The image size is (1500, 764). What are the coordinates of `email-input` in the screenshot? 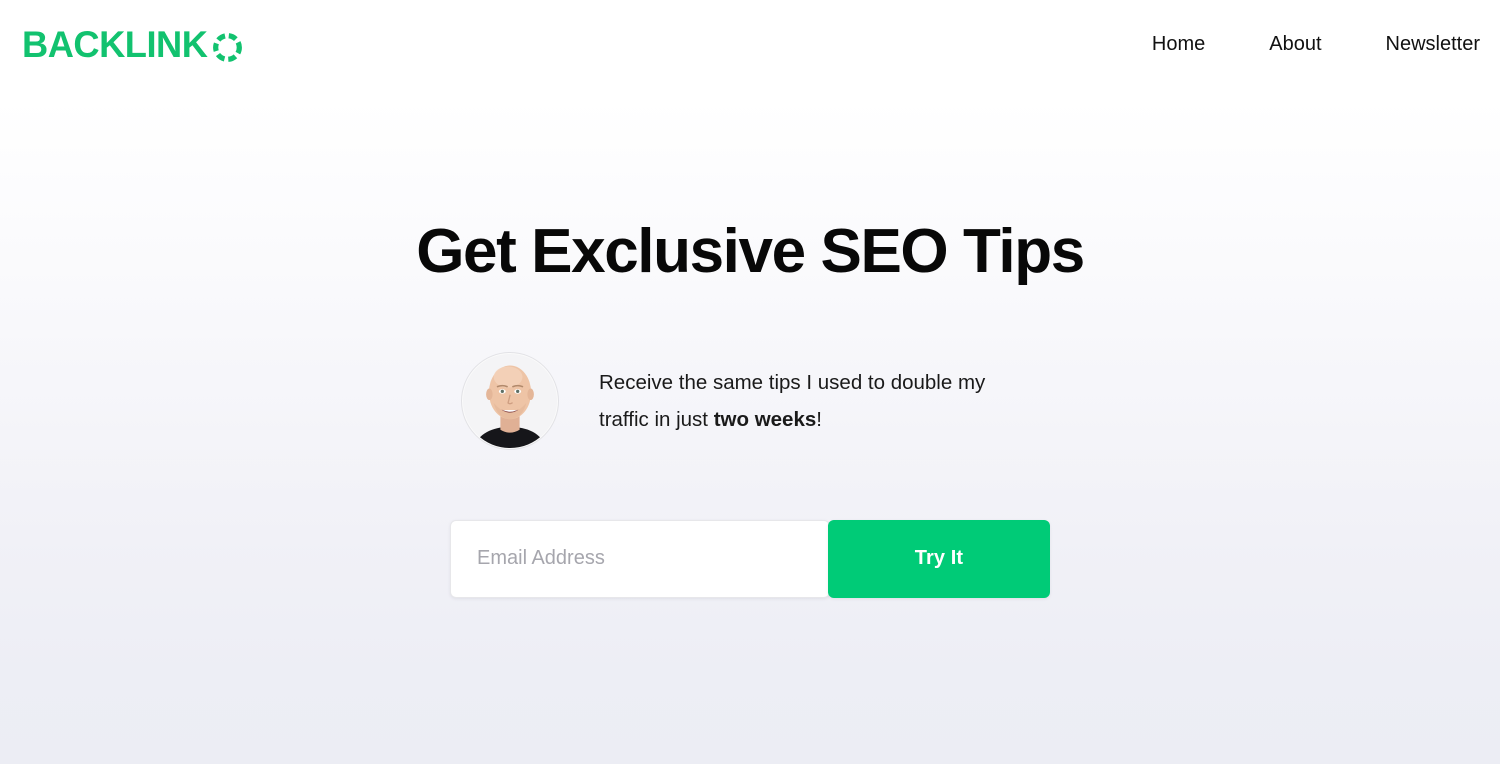 It's located at (640, 558).